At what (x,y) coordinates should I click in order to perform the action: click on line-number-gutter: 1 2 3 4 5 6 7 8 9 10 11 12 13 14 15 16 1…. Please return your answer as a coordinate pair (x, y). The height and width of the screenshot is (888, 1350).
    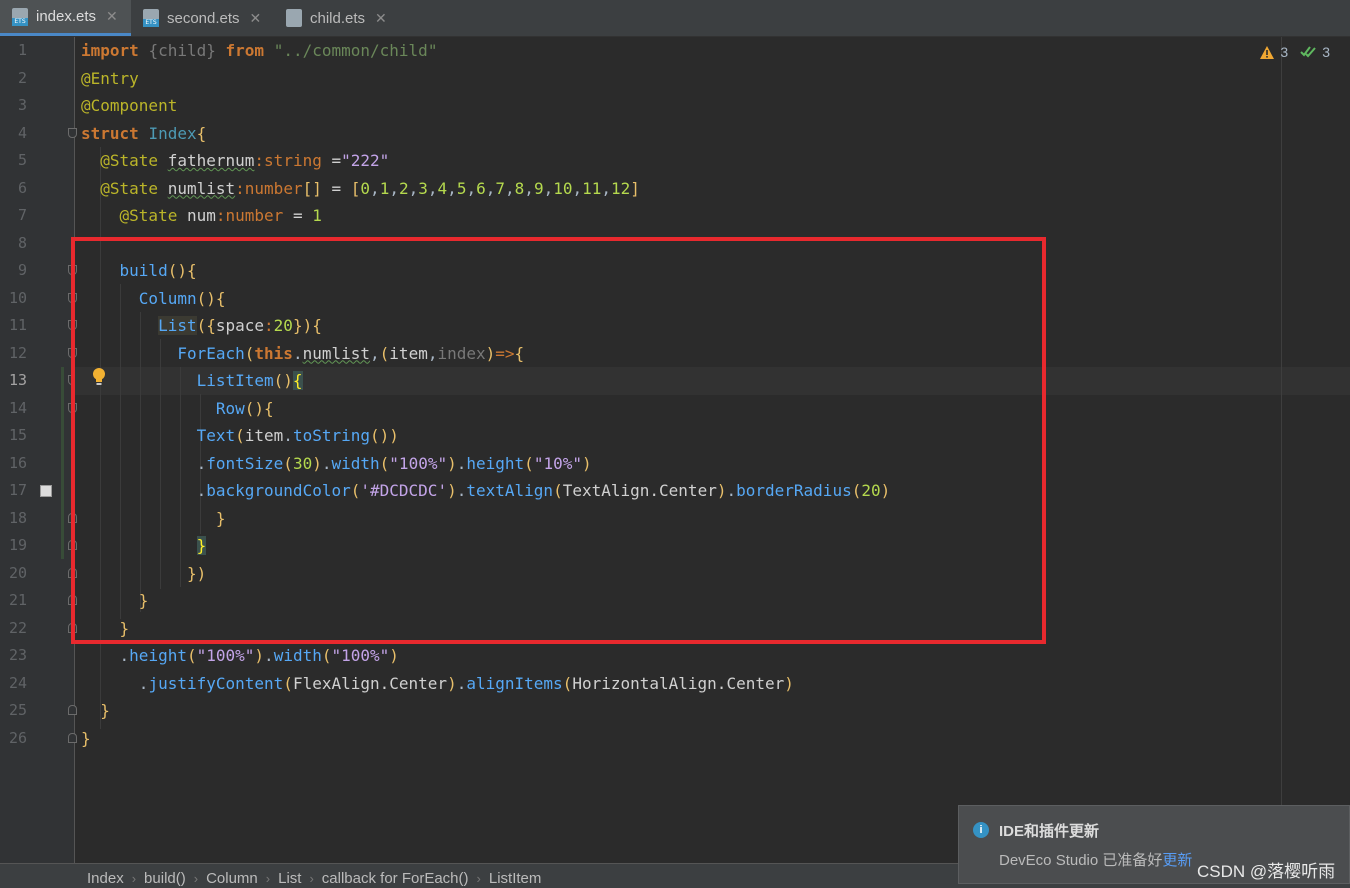
    Looking at the image, I should click on (38, 450).